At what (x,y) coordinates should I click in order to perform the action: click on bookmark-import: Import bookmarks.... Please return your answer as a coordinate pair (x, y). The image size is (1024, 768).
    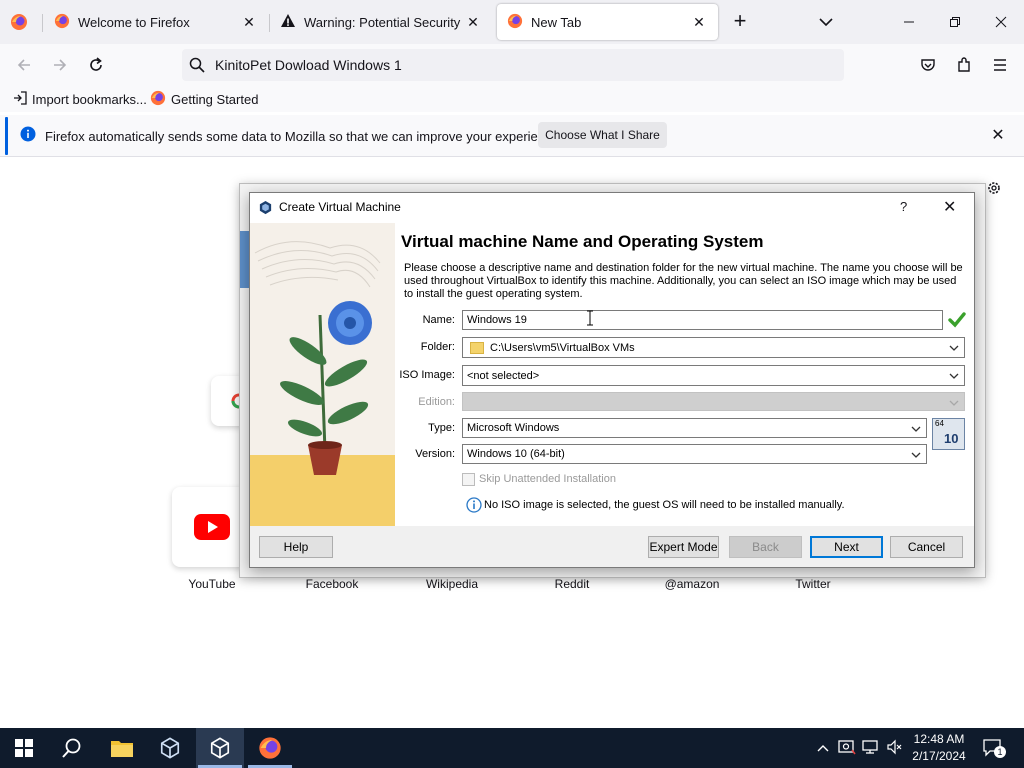
    Looking at the image, I should click on (79, 99).